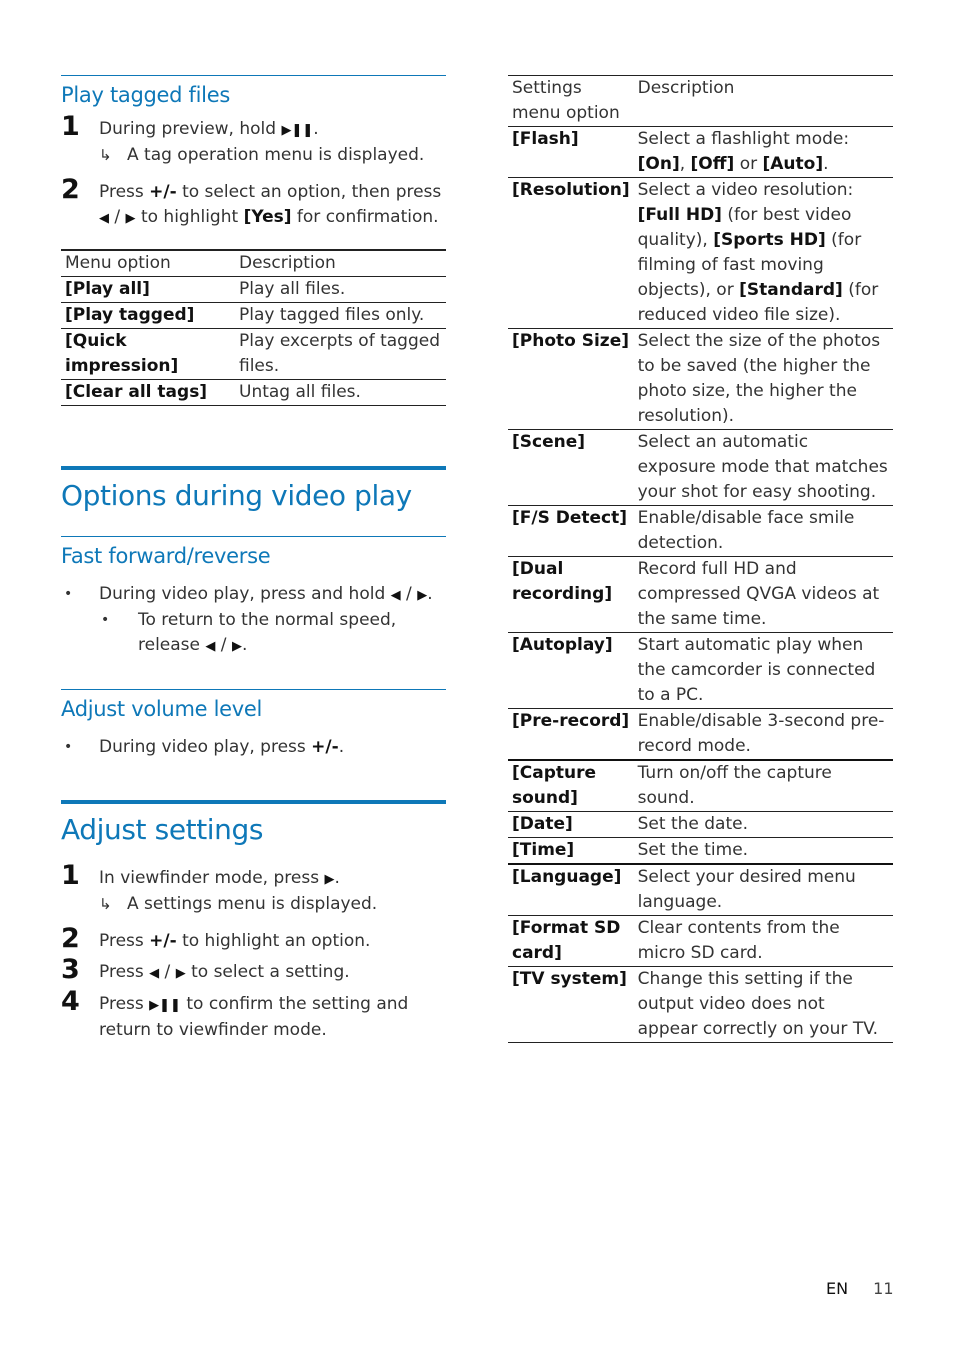  I want to click on description-cell: Turn on/off the capture sound., so click(763, 786).